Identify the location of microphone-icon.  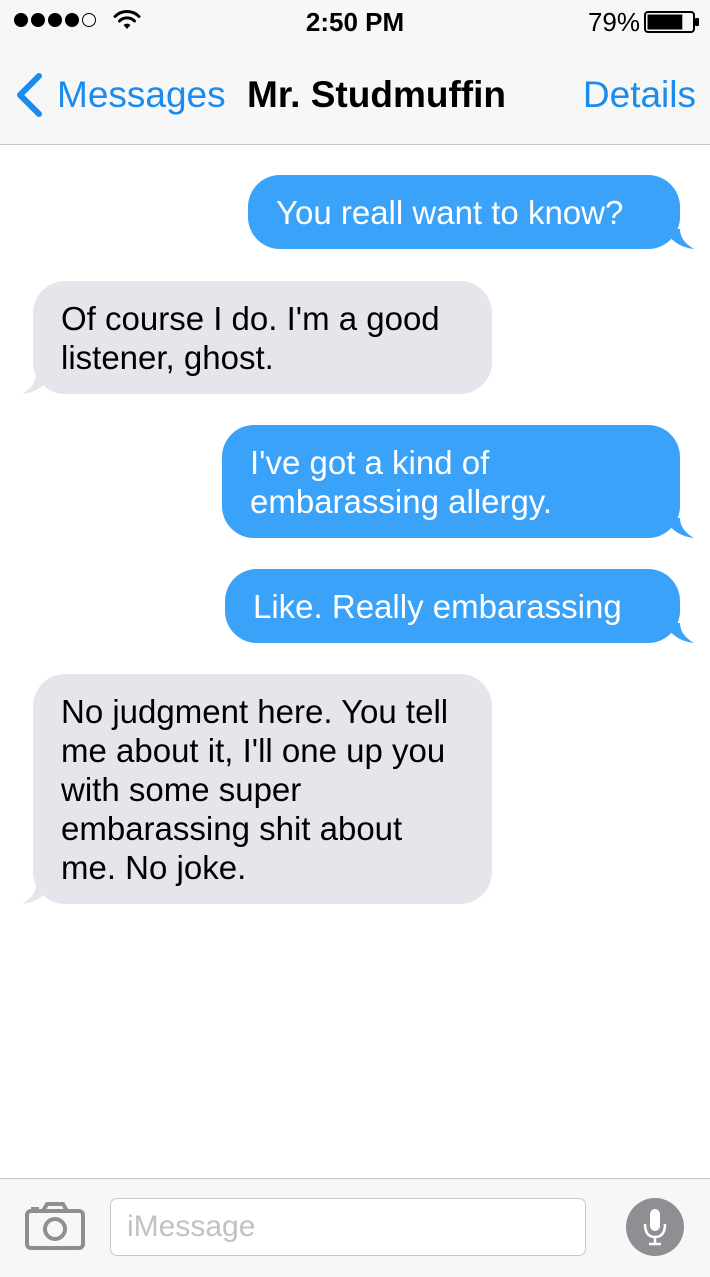
(655, 1227).